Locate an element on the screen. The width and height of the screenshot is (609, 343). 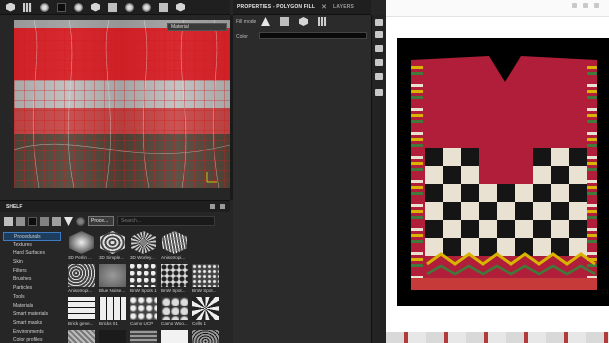
ball-icon is located at coordinates (78, 7).